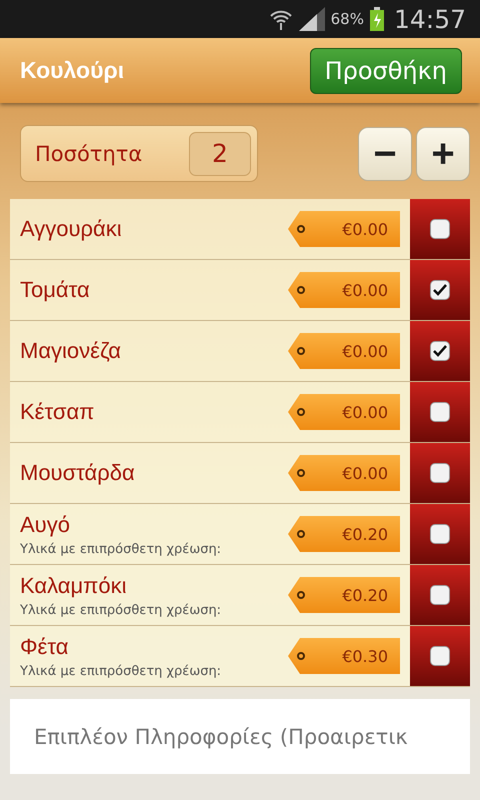 Image resolution: width=480 pixels, height=800 pixels. What do you see at coordinates (311, 19) in the screenshot?
I see `signal-icon` at bounding box center [311, 19].